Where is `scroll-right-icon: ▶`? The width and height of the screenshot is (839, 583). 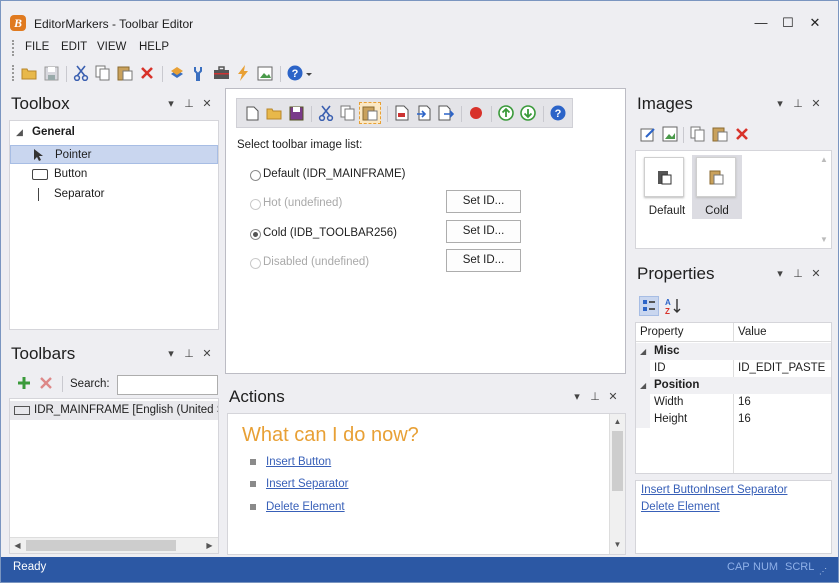
scroll-right-icon: ▶ is located at coordinates (209, 545).